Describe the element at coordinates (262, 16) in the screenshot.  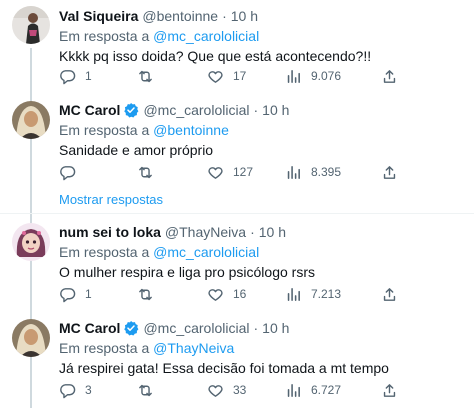
I see `tweet-header: Val Siqueira @bentoinne · 10 h` at that location.